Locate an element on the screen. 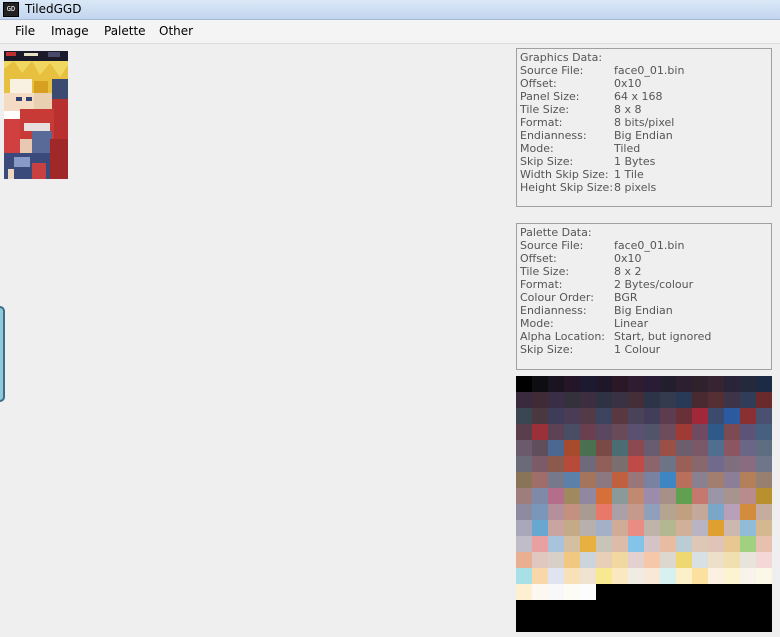 The width and height of the screenshot is (780, 637). side-panel-handle is located at coordinates (2, 354).